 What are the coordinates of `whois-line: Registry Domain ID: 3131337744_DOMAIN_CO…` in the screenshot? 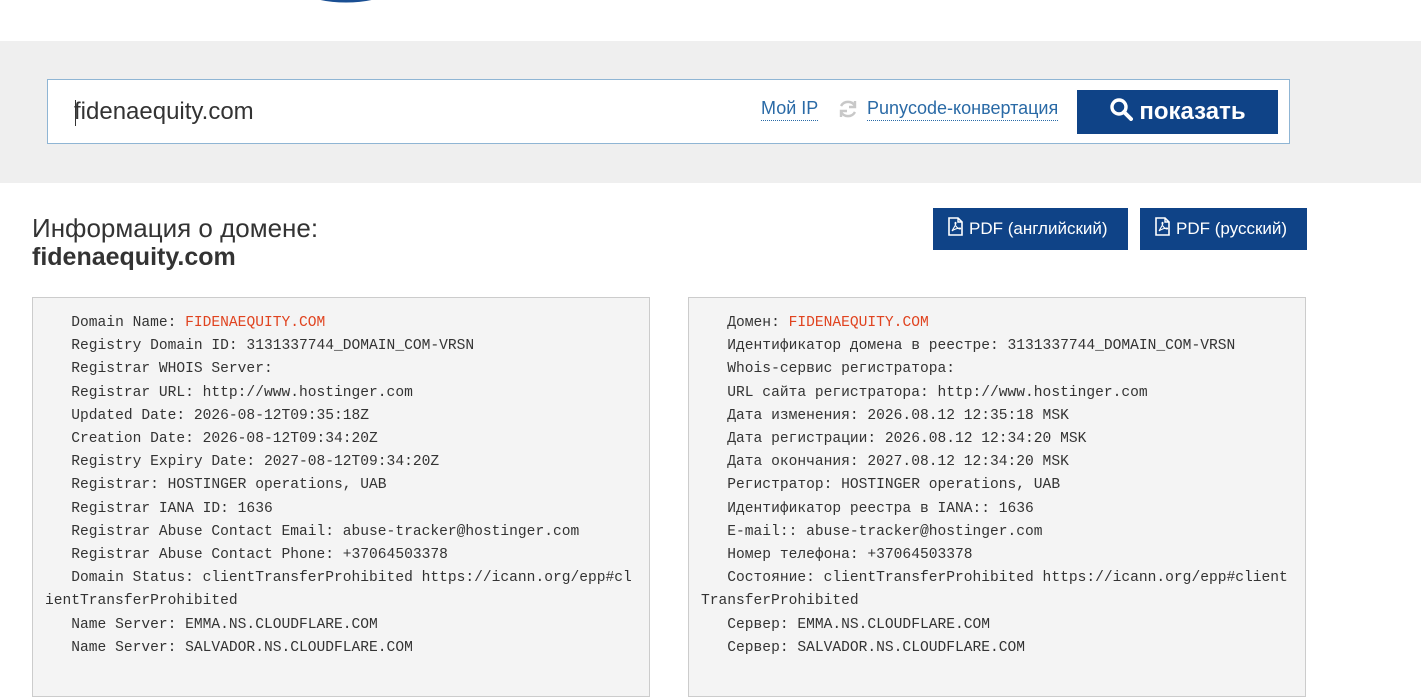 It's located at (260, 346).